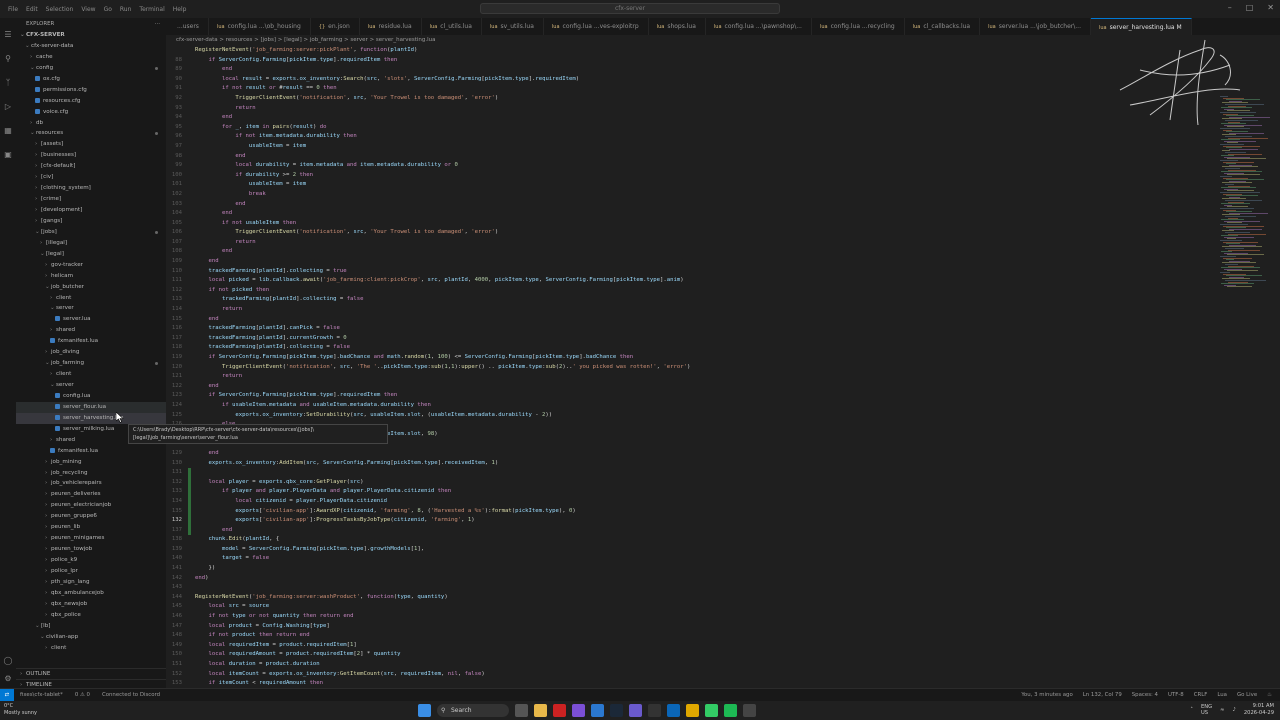 The height and width of the screenshot is (720, 1280). Describe the element at coordinates (691, 291) in the screenshot. I see `code-line: 112 if not picked then` at that location.